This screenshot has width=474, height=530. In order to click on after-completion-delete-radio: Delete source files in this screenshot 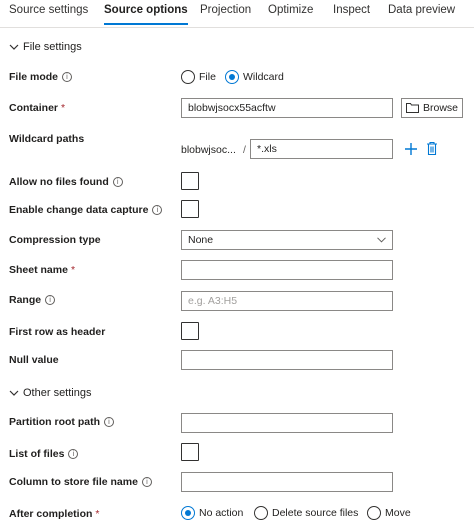, I will do `click(306, 513)`.